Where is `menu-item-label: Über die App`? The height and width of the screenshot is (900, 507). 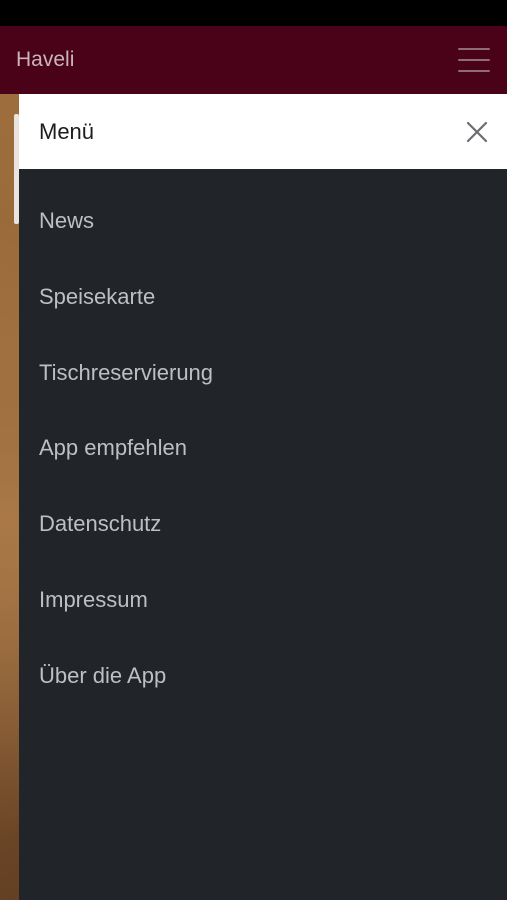
menu-item-label: Über die App is located at coordinates (103, 675).